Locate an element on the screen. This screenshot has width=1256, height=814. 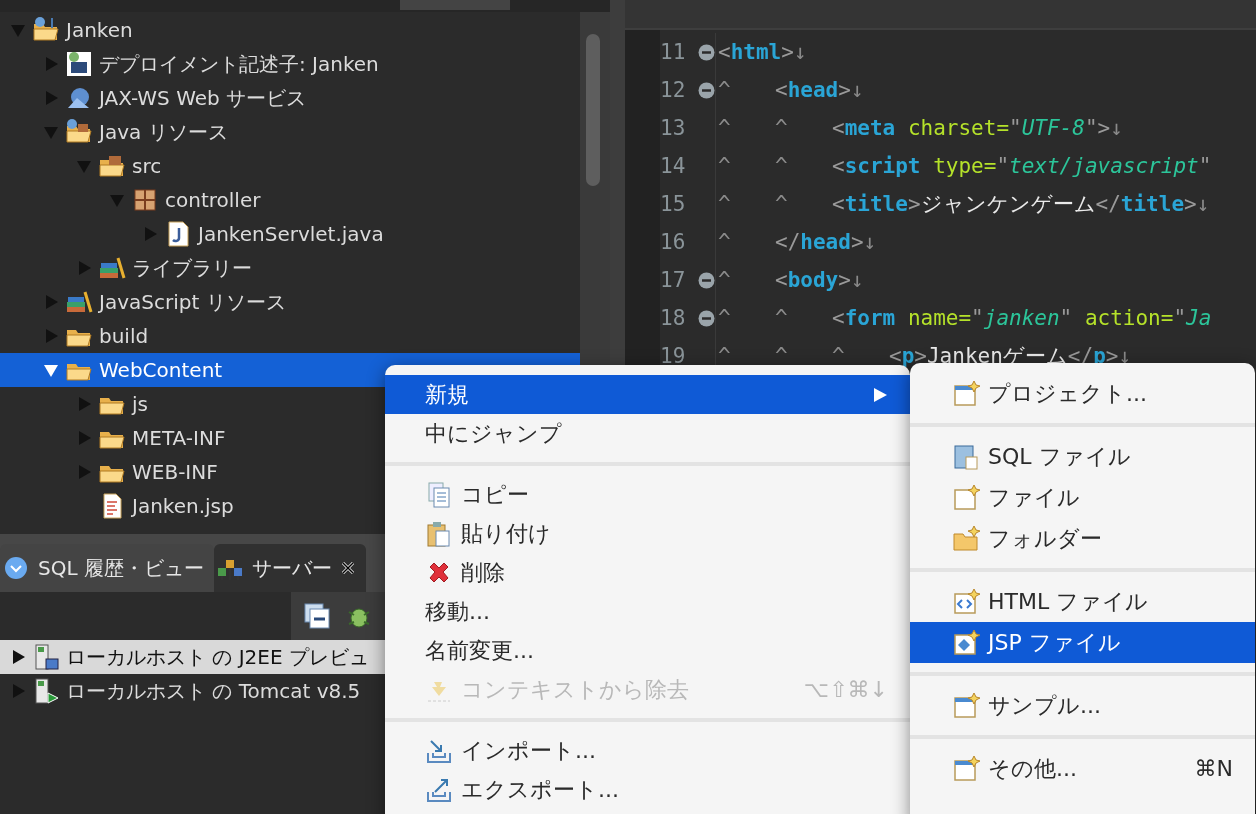
expand-arrow-icon is located at coordinates (18, 657).